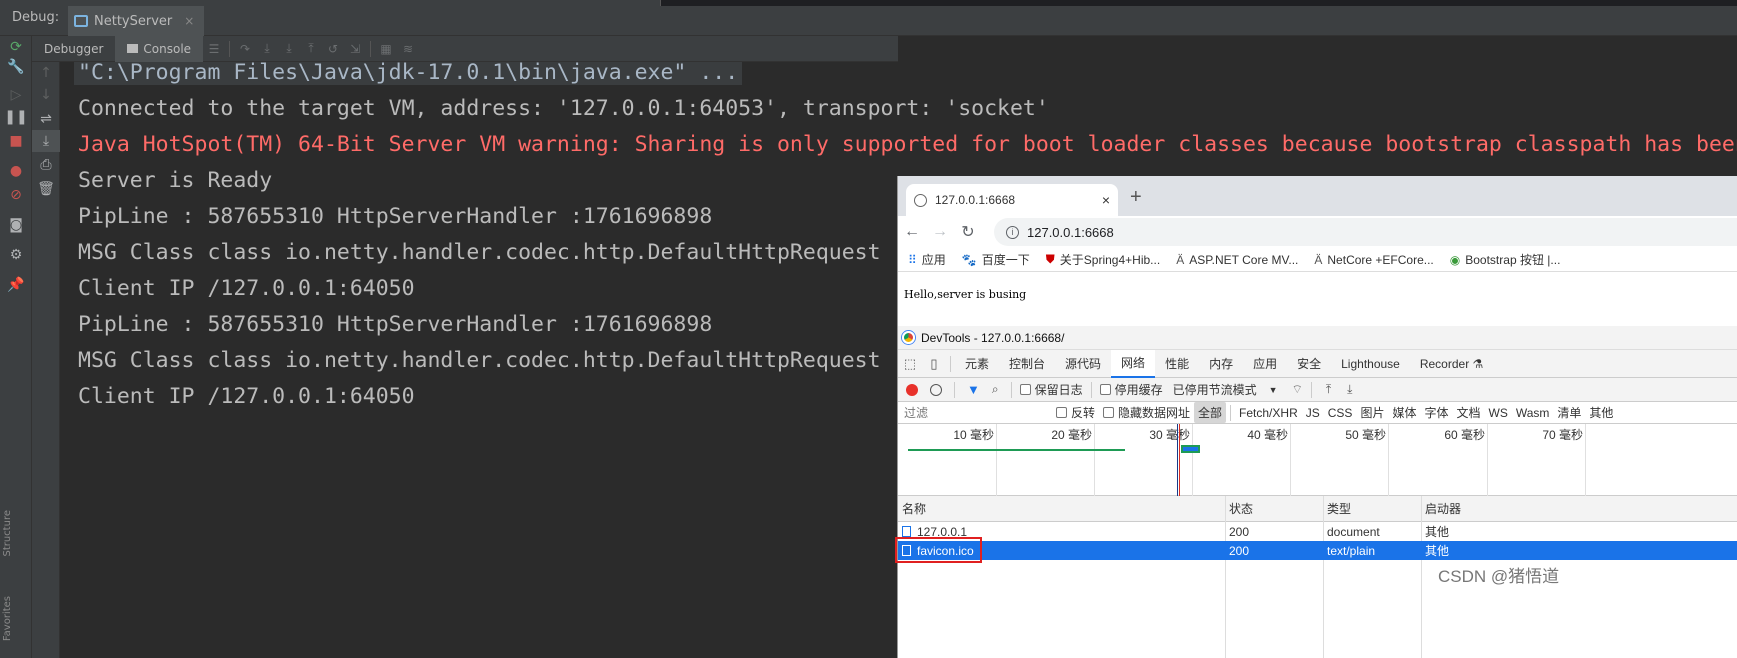 The height and width of the screenshot is (658, 1737). Describe the element at coordinates (1274, 508) in the screenshot. I see `column-header-status: 状态` at that location.